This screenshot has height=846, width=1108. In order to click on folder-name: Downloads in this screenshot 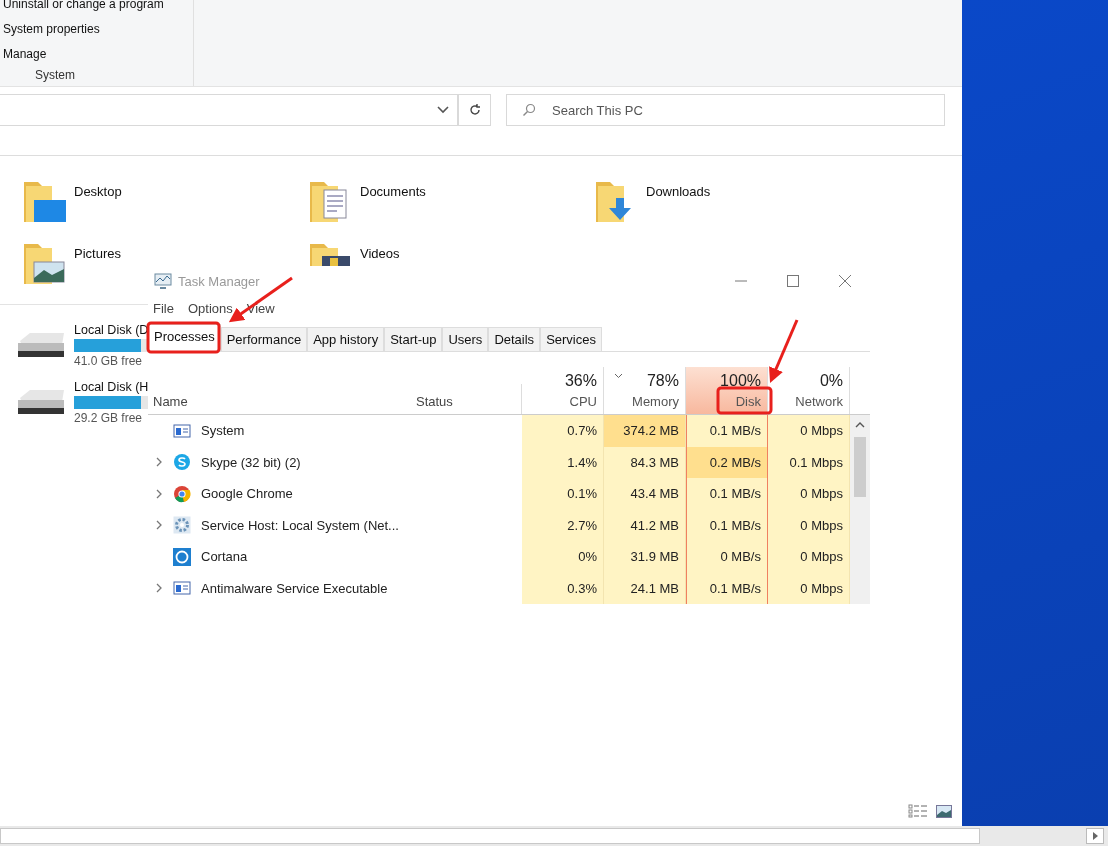, I will do `click(678, 191)`.